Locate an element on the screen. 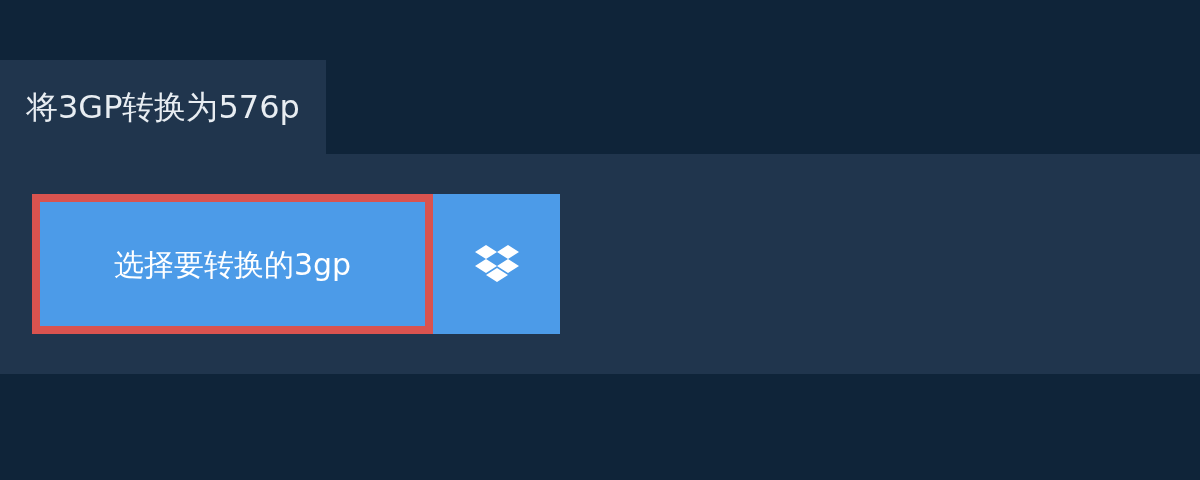 The width and height of the screenshot is (1200, 480). tab-title: 将3GP转换为576p is located at coordinates (163, 107).